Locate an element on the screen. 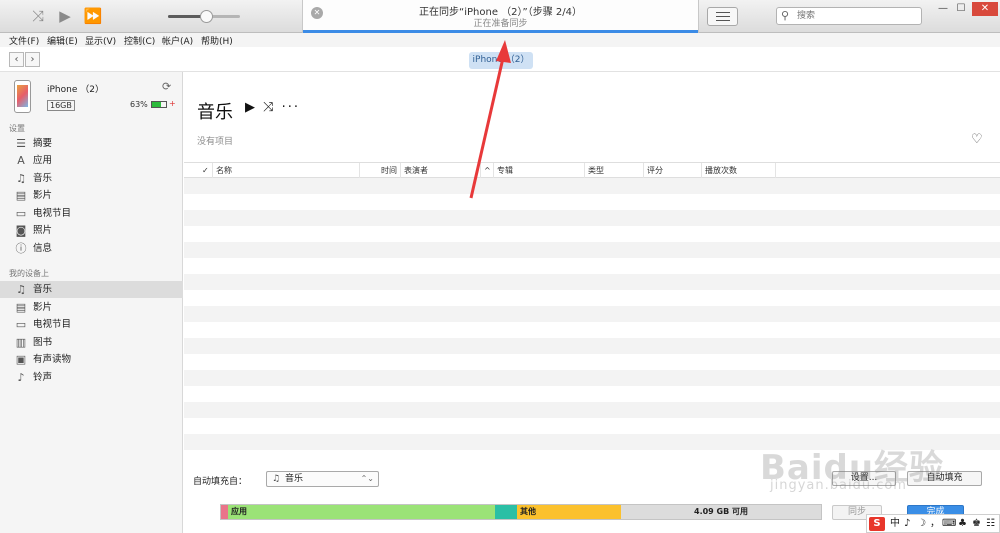  sidebar-item-music: ♫ 音乐 is located at coordinates (91, 178).